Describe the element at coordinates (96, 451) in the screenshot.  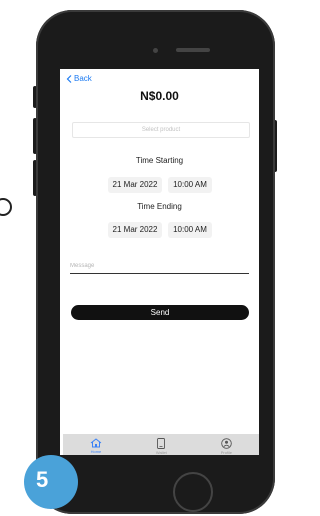
I see `tab-home-label: Home` at that location.